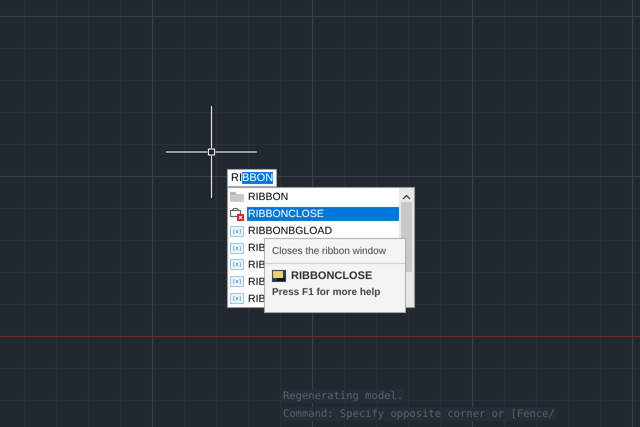 This screenshot has height=427, width=640. I want to click on scroll-up-icon, so click(406, 197).